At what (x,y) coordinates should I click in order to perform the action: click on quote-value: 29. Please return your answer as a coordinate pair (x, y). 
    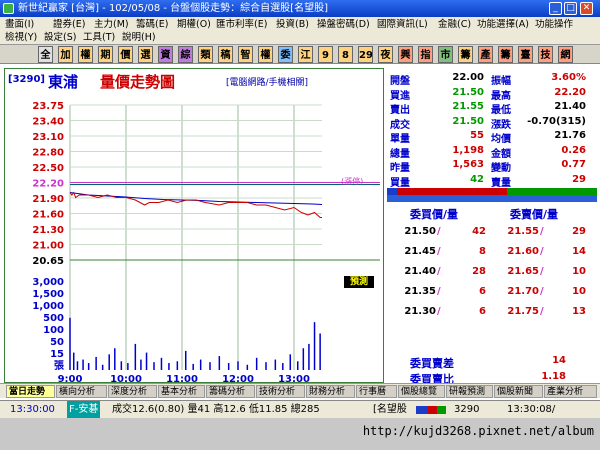
    Looking at the image, I should click on (579, 179).